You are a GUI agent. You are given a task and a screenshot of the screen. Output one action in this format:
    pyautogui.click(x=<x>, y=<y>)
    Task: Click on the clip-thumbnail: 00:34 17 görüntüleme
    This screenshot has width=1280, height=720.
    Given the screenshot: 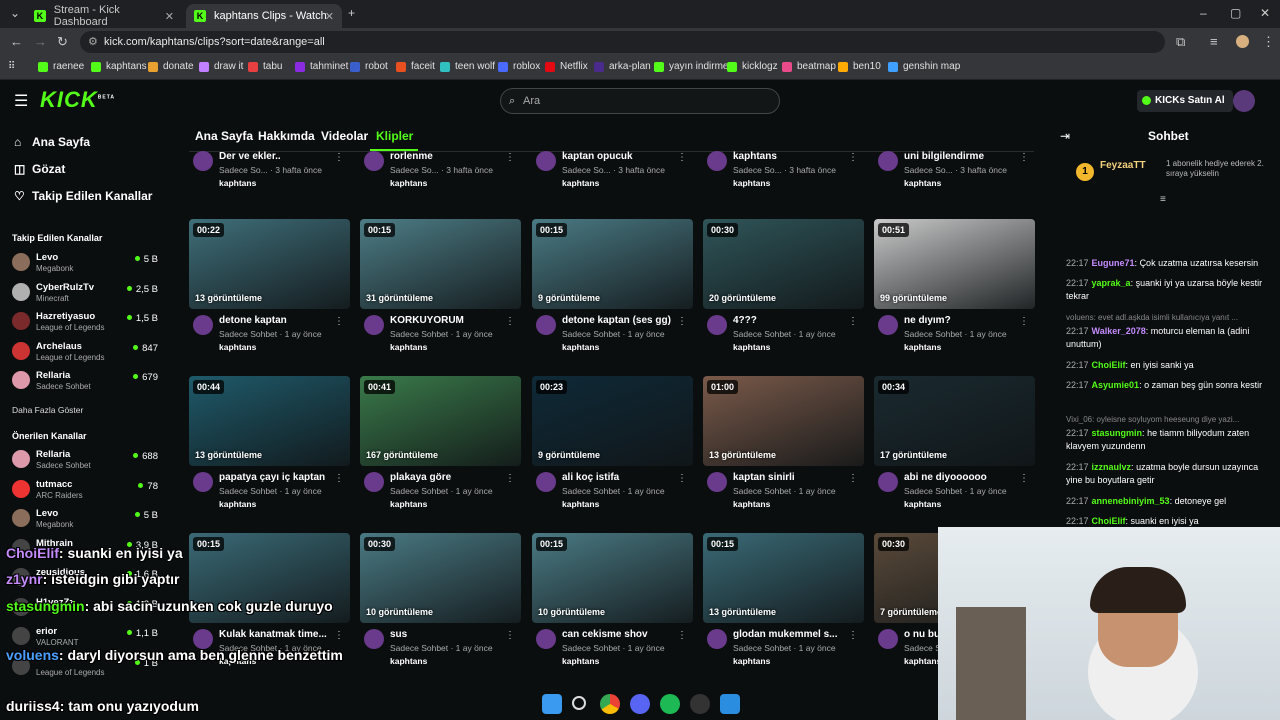 What is the action you would take?
    pyautogui.click(x=954, y=421)
    